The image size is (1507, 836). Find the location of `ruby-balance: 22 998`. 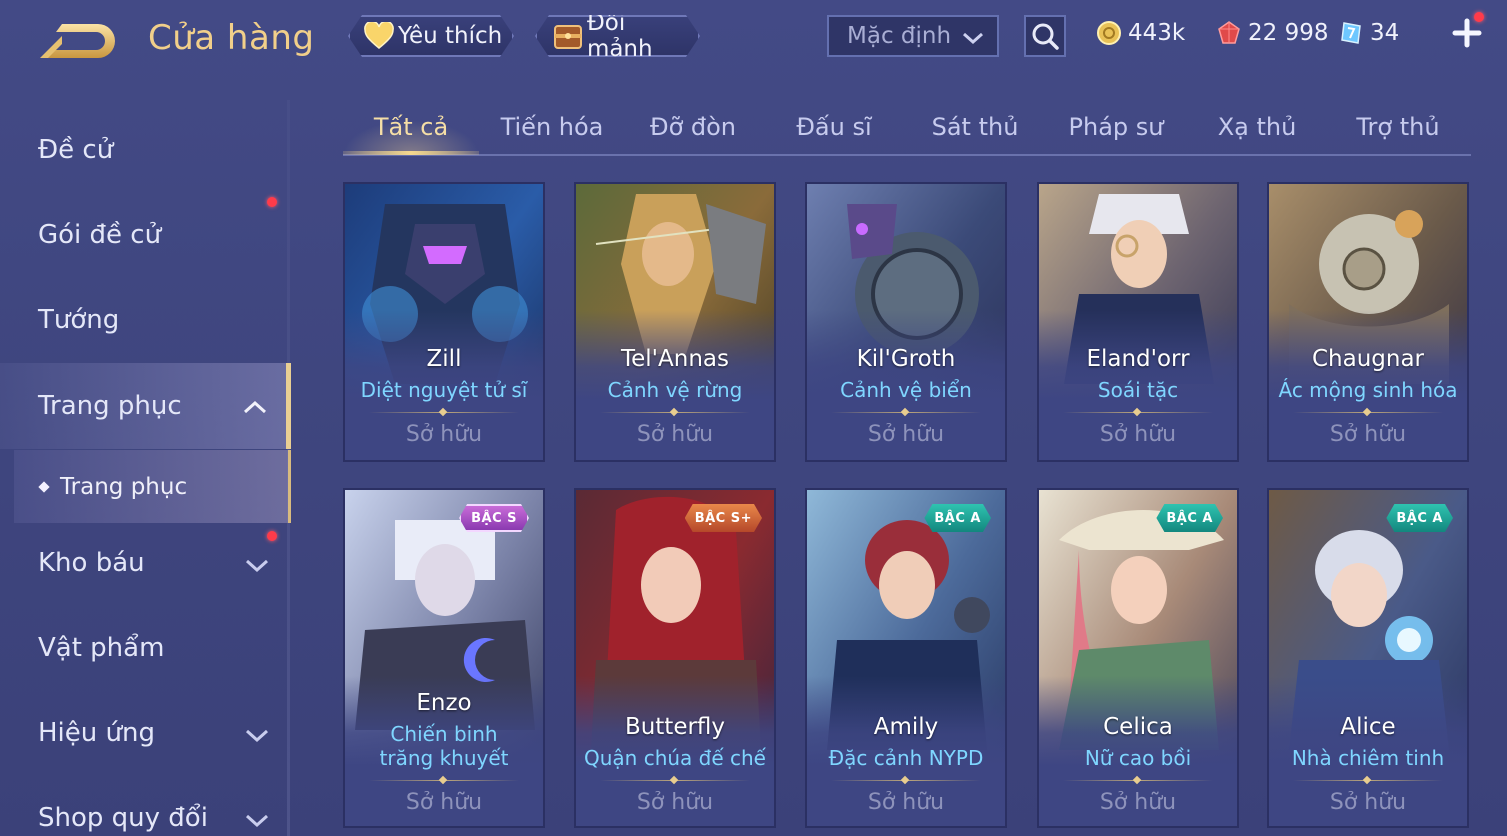

ruby-balance: 22 998 is located at coordinates (1271, 33).